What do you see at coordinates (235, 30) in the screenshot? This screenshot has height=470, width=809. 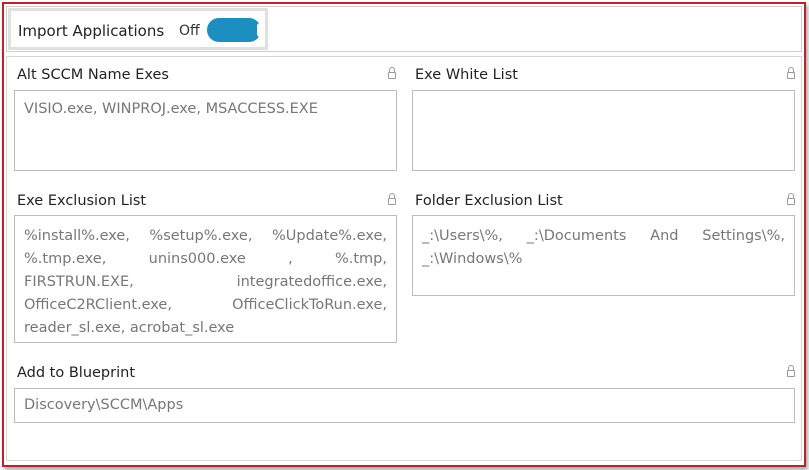 I see `import-applications-toggle` at bounding box center [235, 30].